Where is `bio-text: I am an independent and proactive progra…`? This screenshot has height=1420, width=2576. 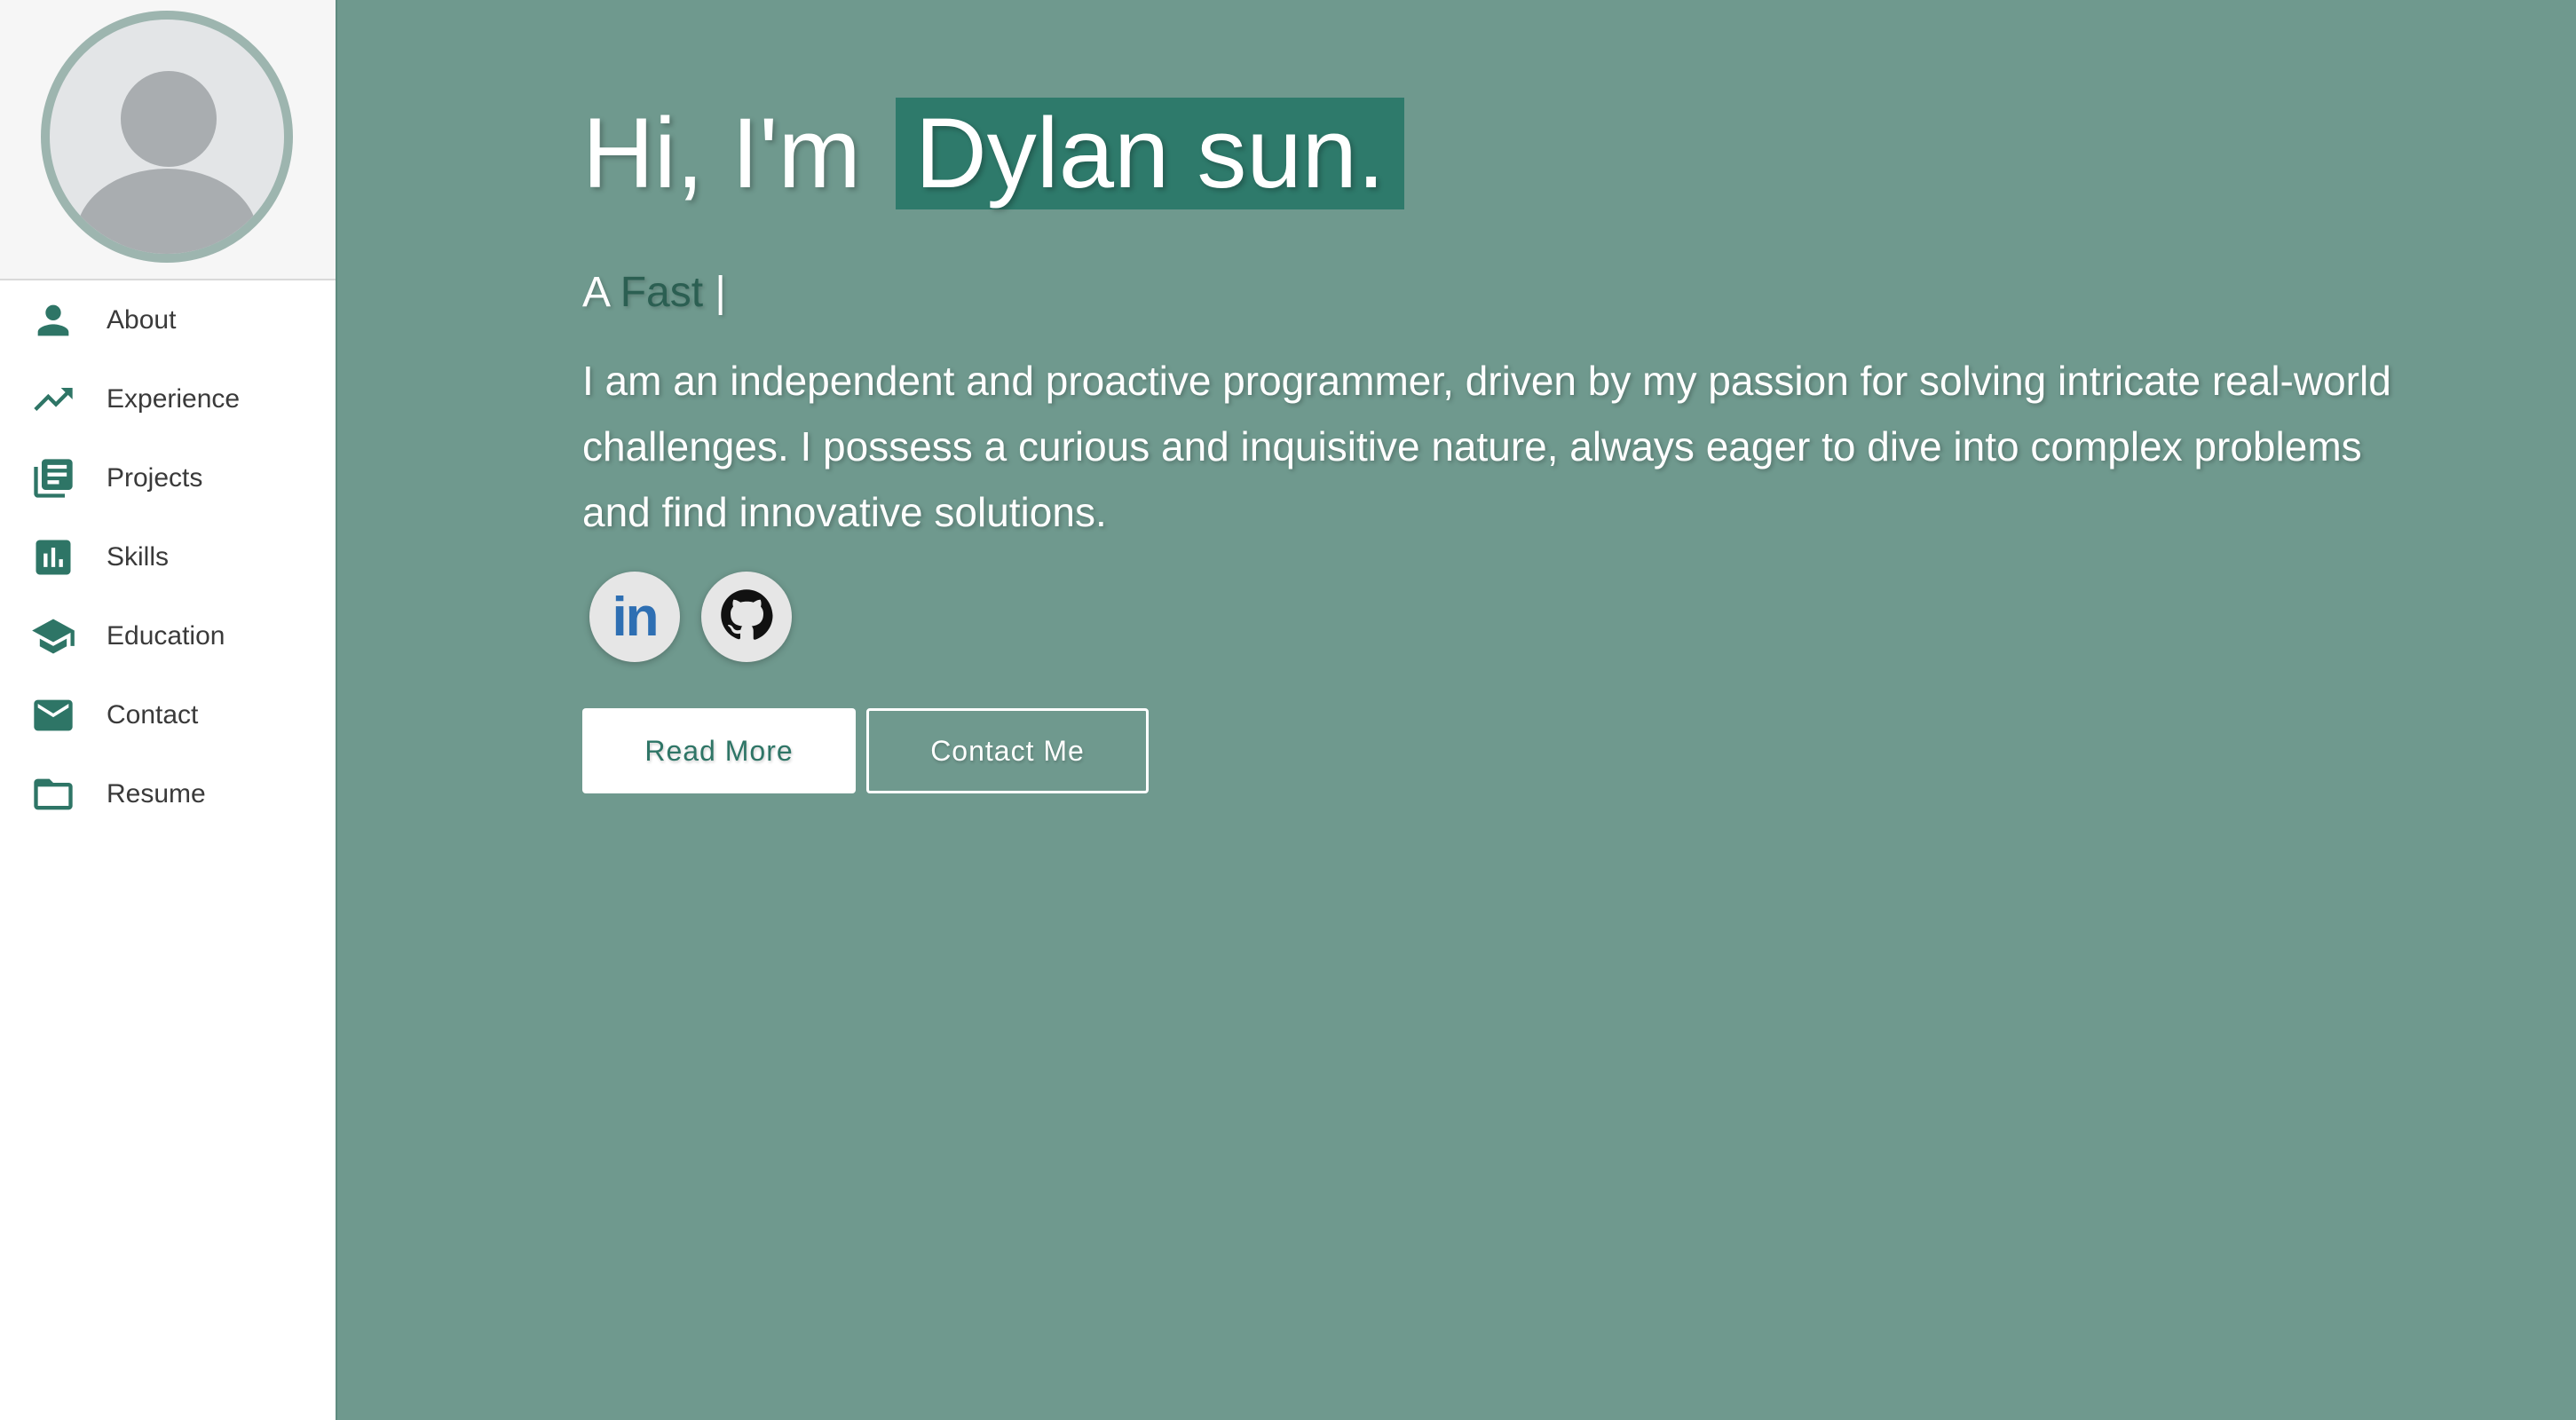
bio-text: I am an independent and proactive progra… is located at coordinates (1486, 446).